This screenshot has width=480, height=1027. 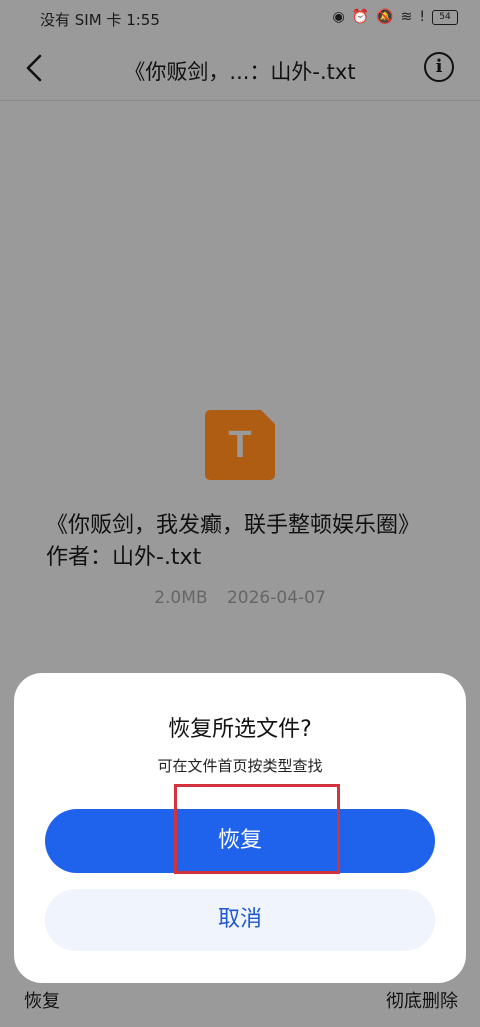 I want to click on cancel-button: 取消, so click(x=240, y=920).